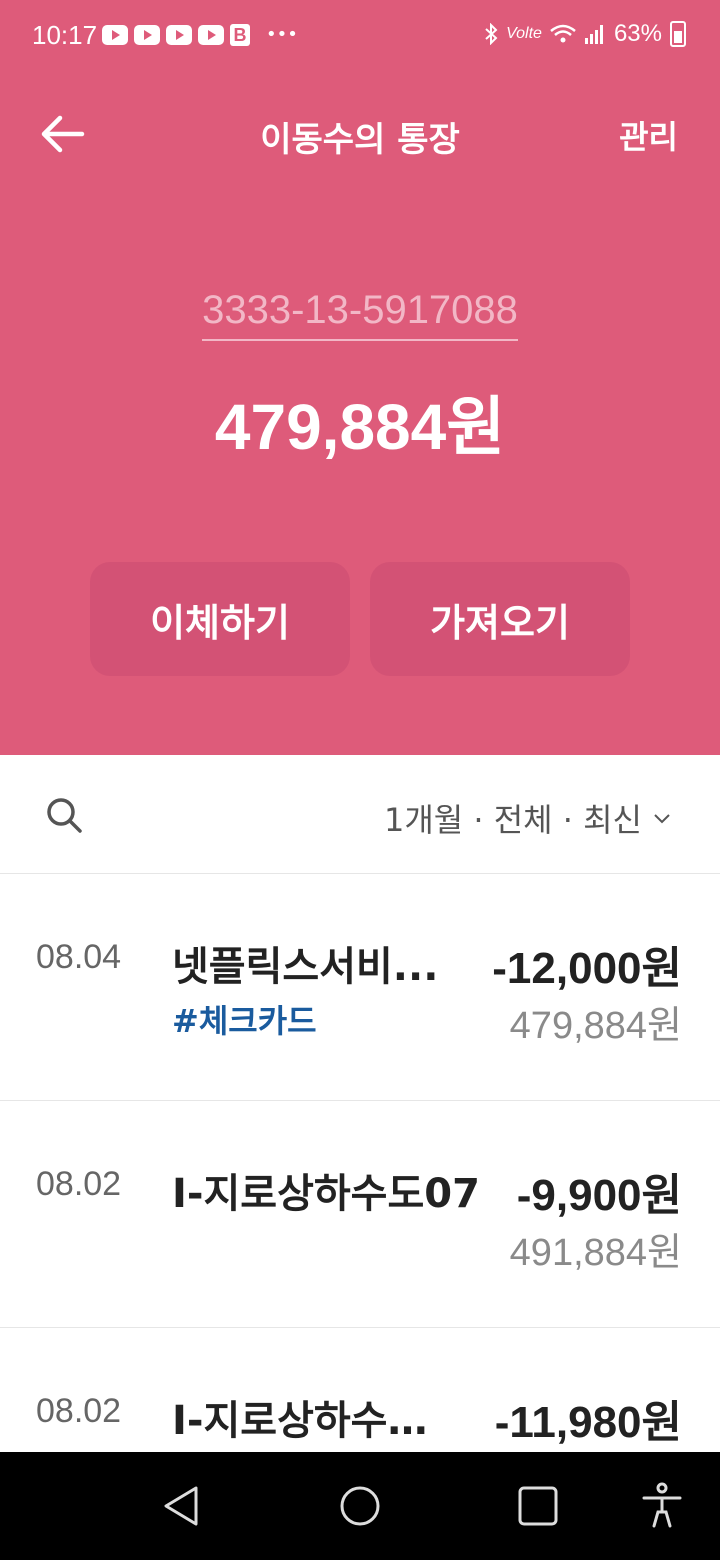  Describe the element at coordinates (360, 427) in the screenshot. I see `account-balance: 479,884원` at that location.